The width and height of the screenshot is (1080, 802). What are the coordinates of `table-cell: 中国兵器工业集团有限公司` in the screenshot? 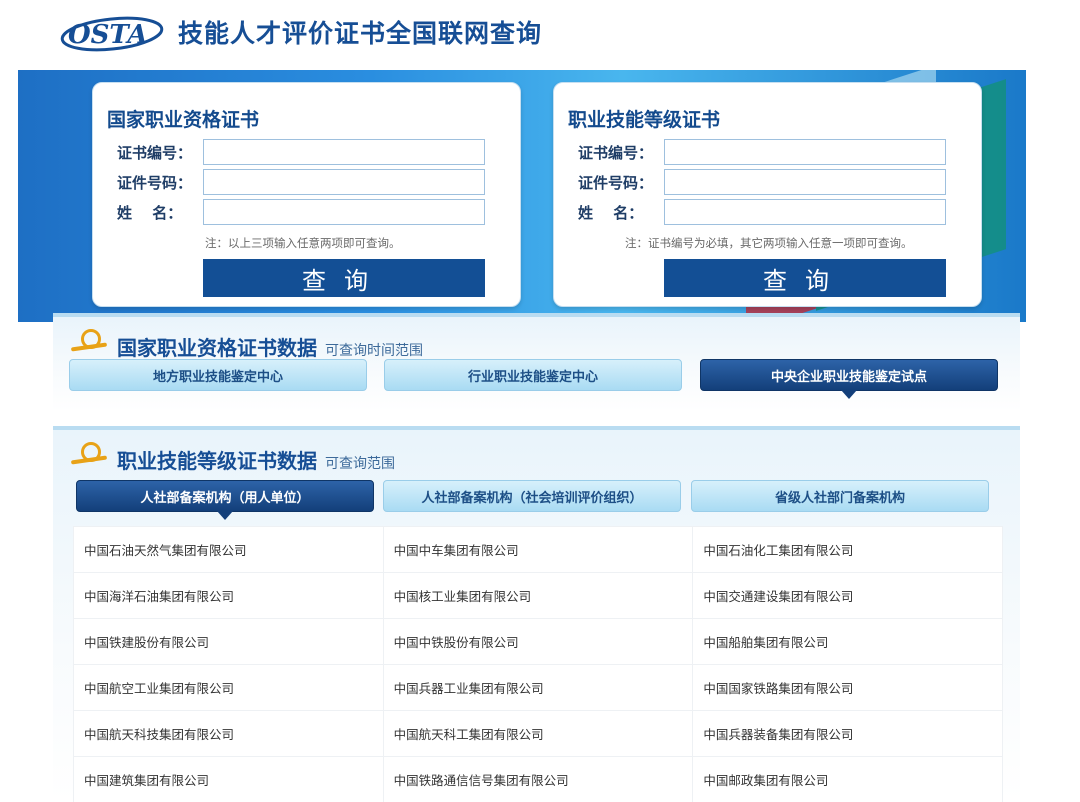 It's located at (538, 687).